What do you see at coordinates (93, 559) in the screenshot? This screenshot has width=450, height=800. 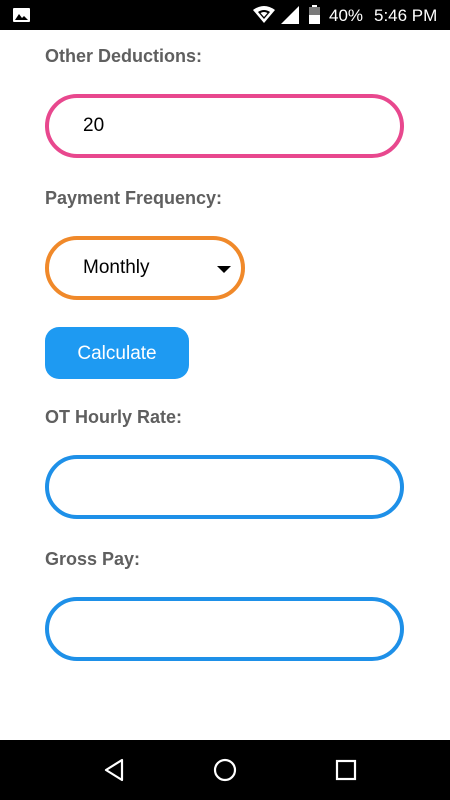 I see `gross-pay-label: Gross Pay:` at bounding box center [93, 559].